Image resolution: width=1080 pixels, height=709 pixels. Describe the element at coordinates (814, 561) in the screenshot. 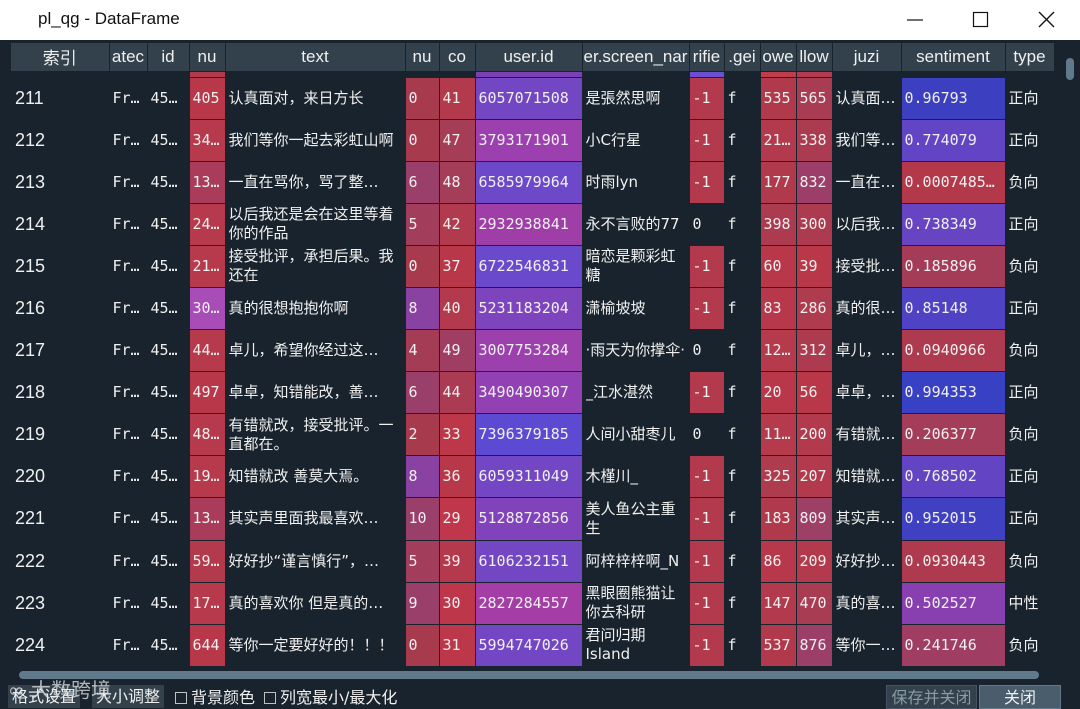

I see `table-cell: 209` at that location.